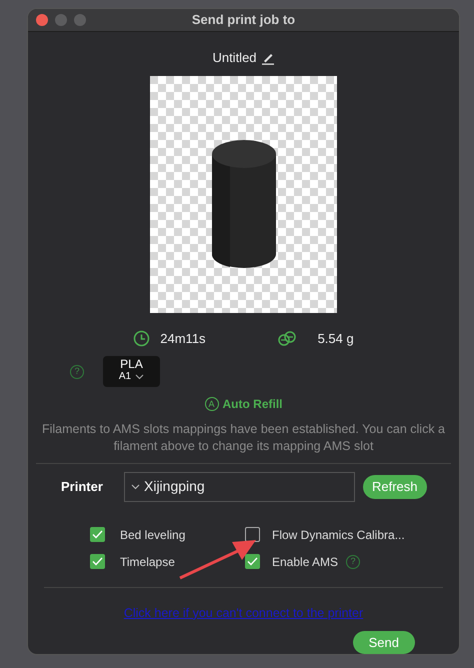 This screenshot has width=474, height=668. What do you see at coordinates (383, 642) in the screenshot?
I see `send-button: Send` at bounding box center [383, 642].